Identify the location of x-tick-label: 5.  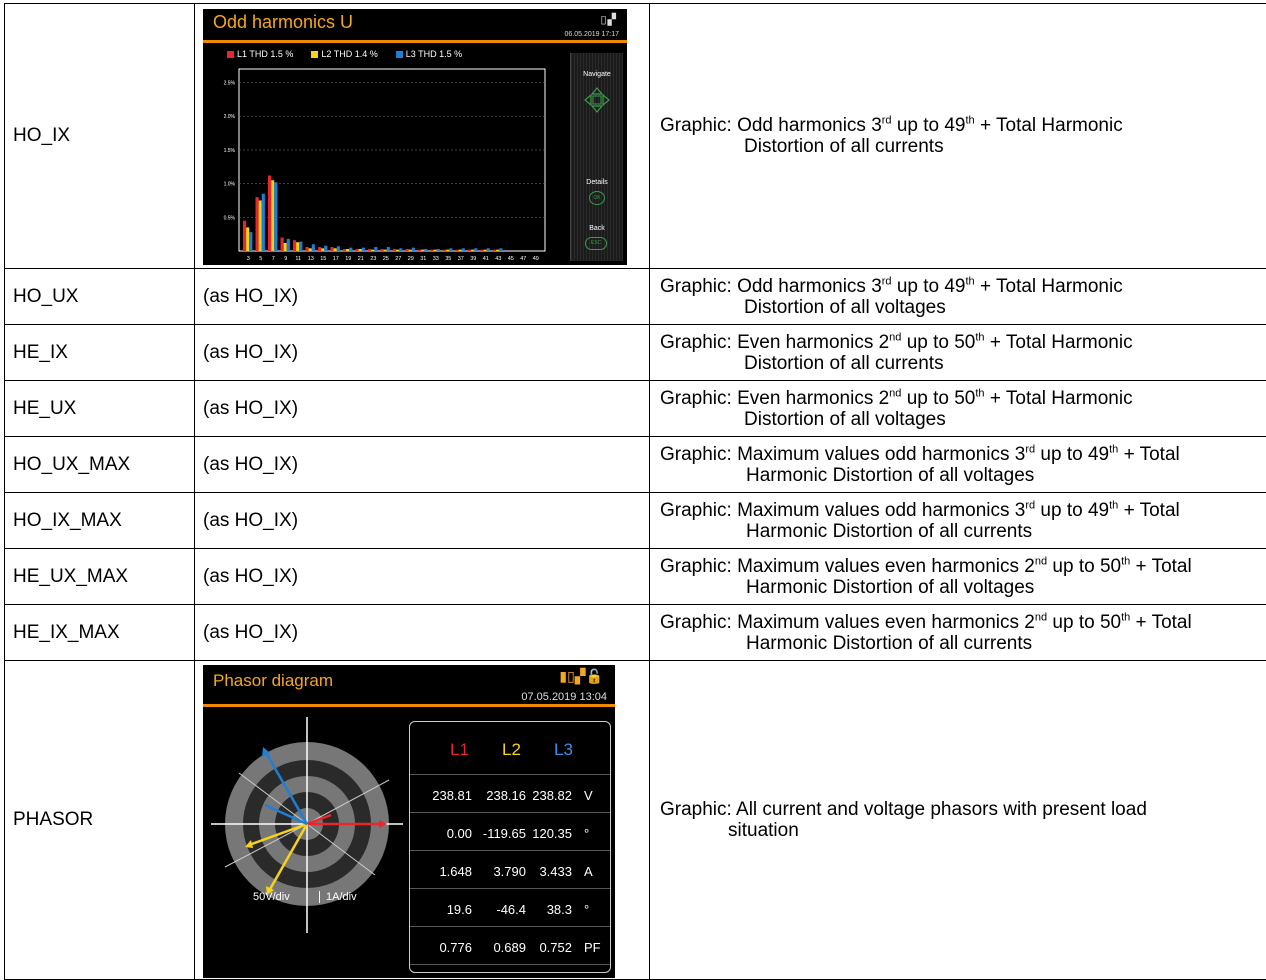
(260, 259).